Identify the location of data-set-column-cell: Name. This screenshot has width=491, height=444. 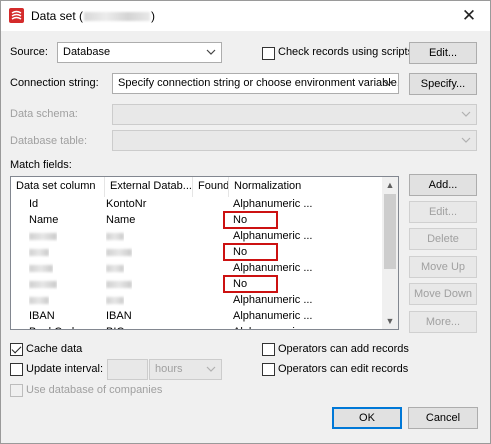
(44, 220).